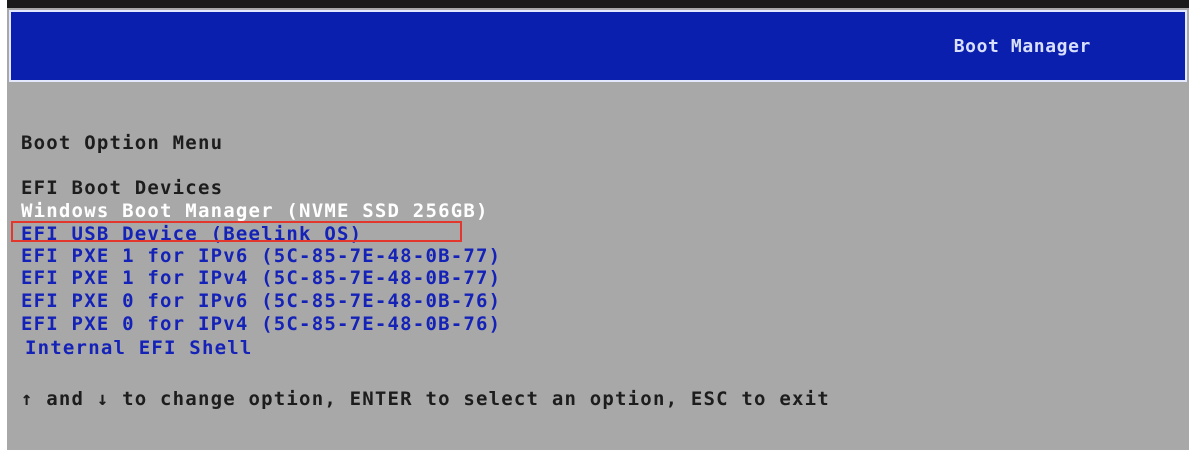 This screenshot has width=1189, height=450. Describe the element at coordinates (261, 301) in the screenshot. I see `boot-option-pxe-0-ipv6: EFI PXE 0 for IPv6 (5C-85-7E-48-0B-76)` at that location.